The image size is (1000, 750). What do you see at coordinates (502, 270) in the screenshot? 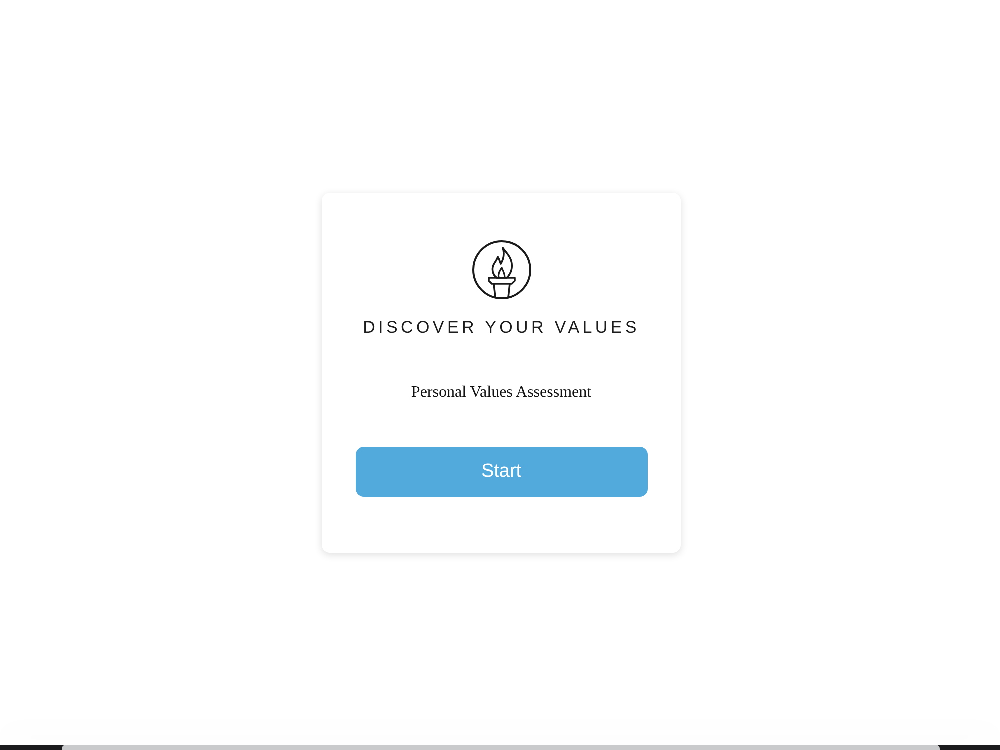
I see `torch-icon` at bounding box center [502, 270].